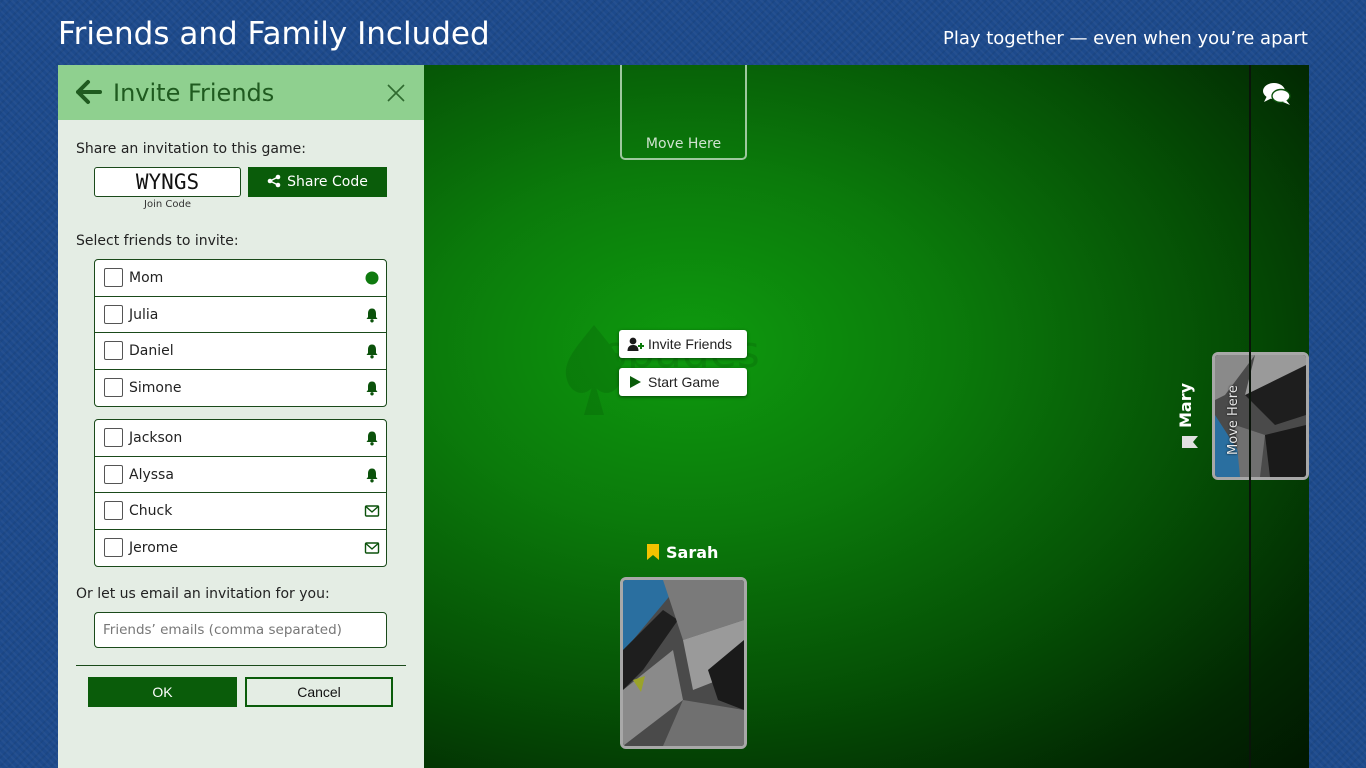 The width and height of the screenshot is (1366, 768). I want to click on start-game-label: Start Game, so click(684, 382).